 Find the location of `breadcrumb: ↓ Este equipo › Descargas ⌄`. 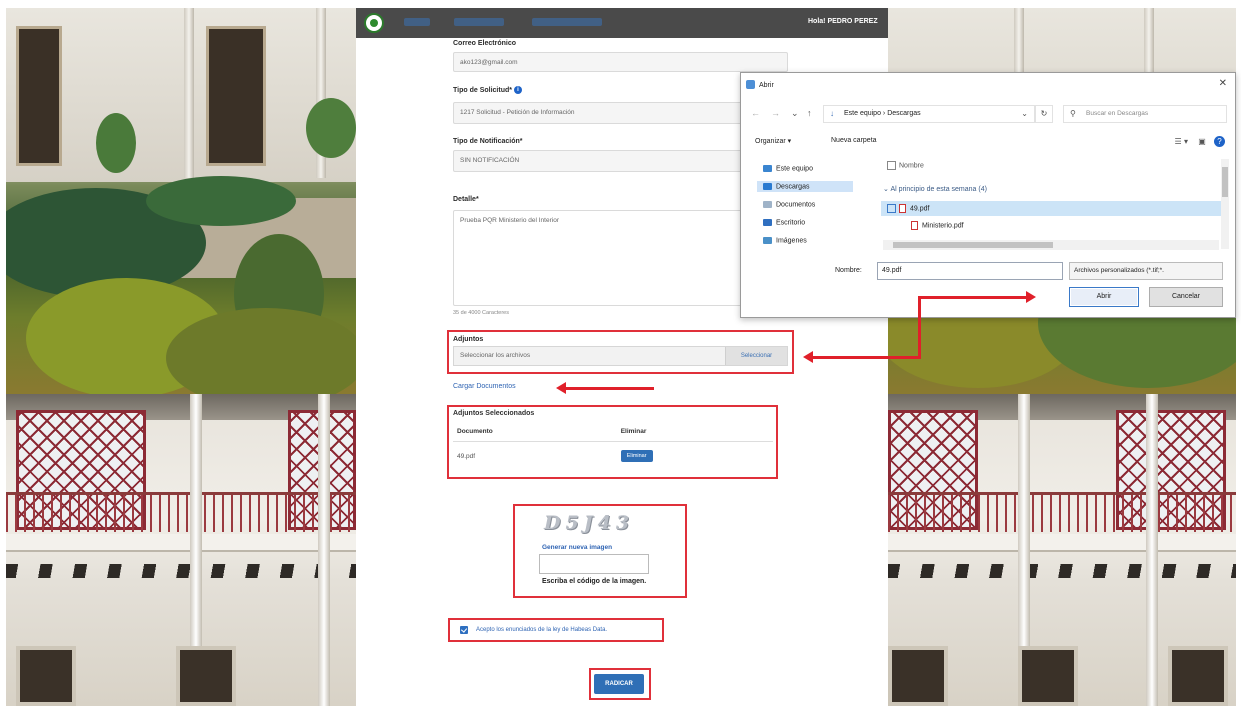

breadcrumb: ↓ Este equipo › Descargas ⌄ is located at coordinates (929, 114).